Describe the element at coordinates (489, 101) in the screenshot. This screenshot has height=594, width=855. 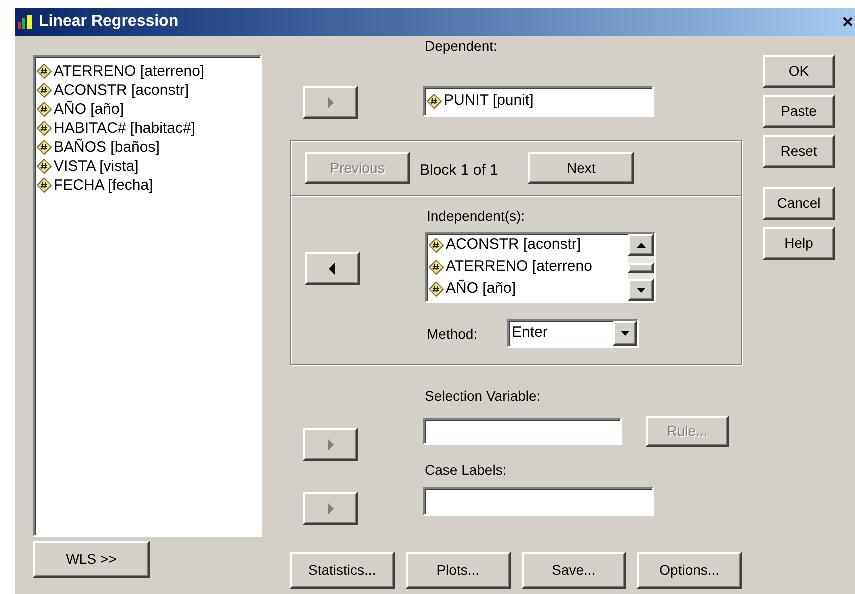
I see `field-value: PUNIT [punit]` at that location.